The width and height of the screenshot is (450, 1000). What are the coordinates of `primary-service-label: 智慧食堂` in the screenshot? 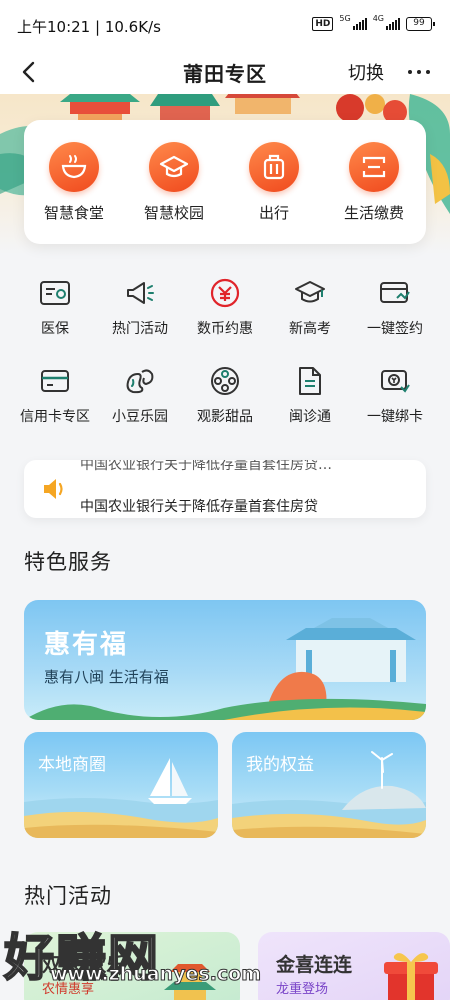 It's located at (73, 213).